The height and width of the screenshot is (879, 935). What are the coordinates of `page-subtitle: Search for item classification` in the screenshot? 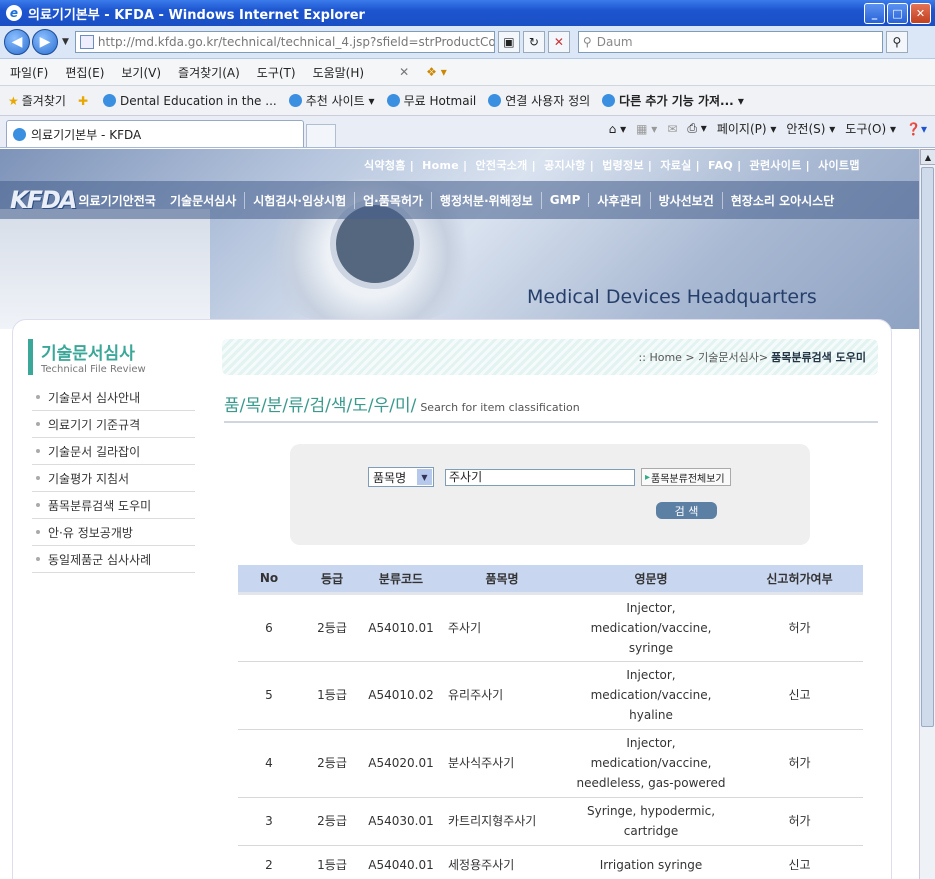 It's located at (500, 407).